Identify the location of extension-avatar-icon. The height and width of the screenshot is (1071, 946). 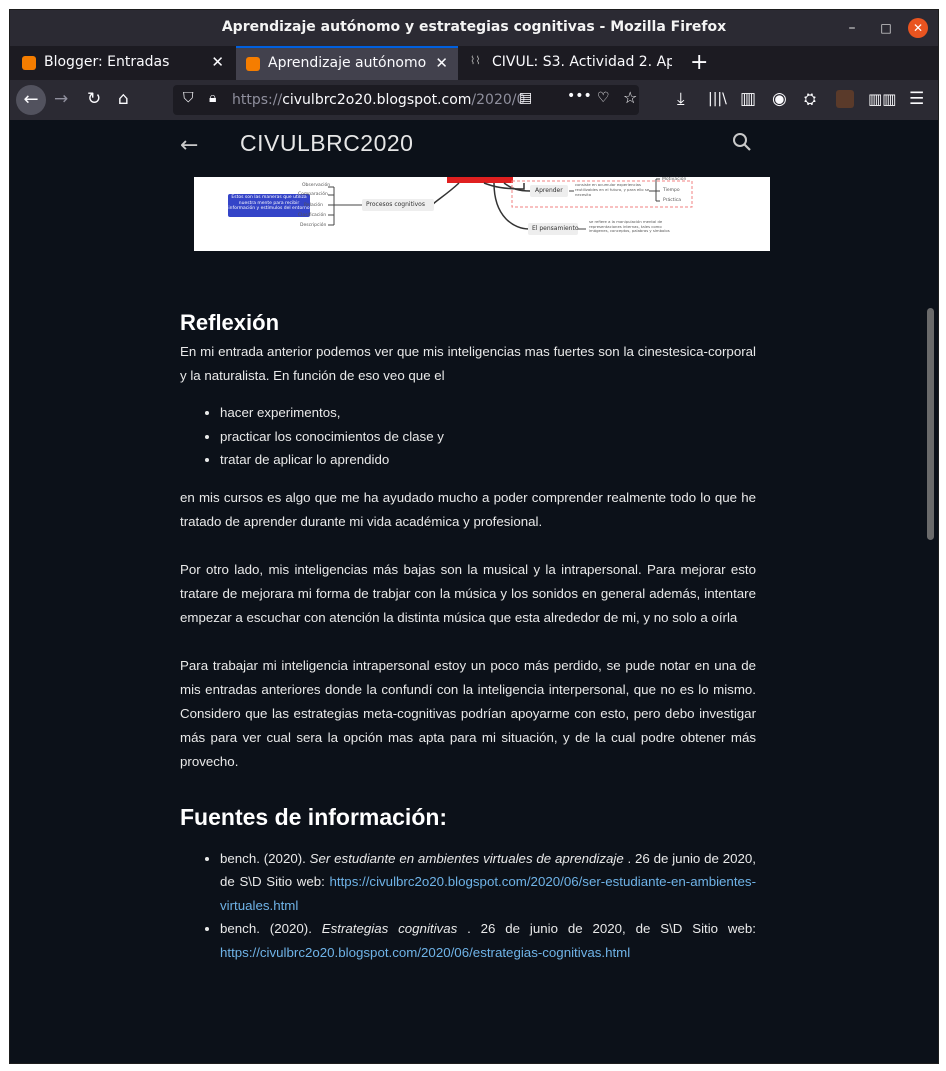
(845, 99).